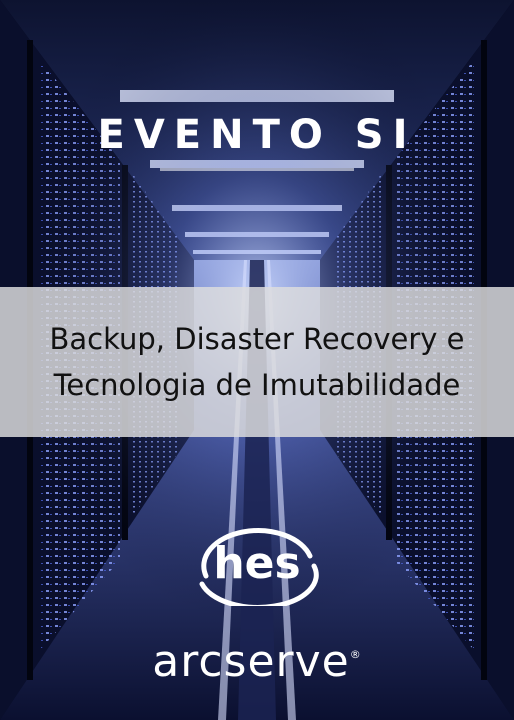 This screenshot has width=514, height=720. Describe the element at coordinates (257, 563) in the screenshot. I see `hes-logo-text: hes` at that location.